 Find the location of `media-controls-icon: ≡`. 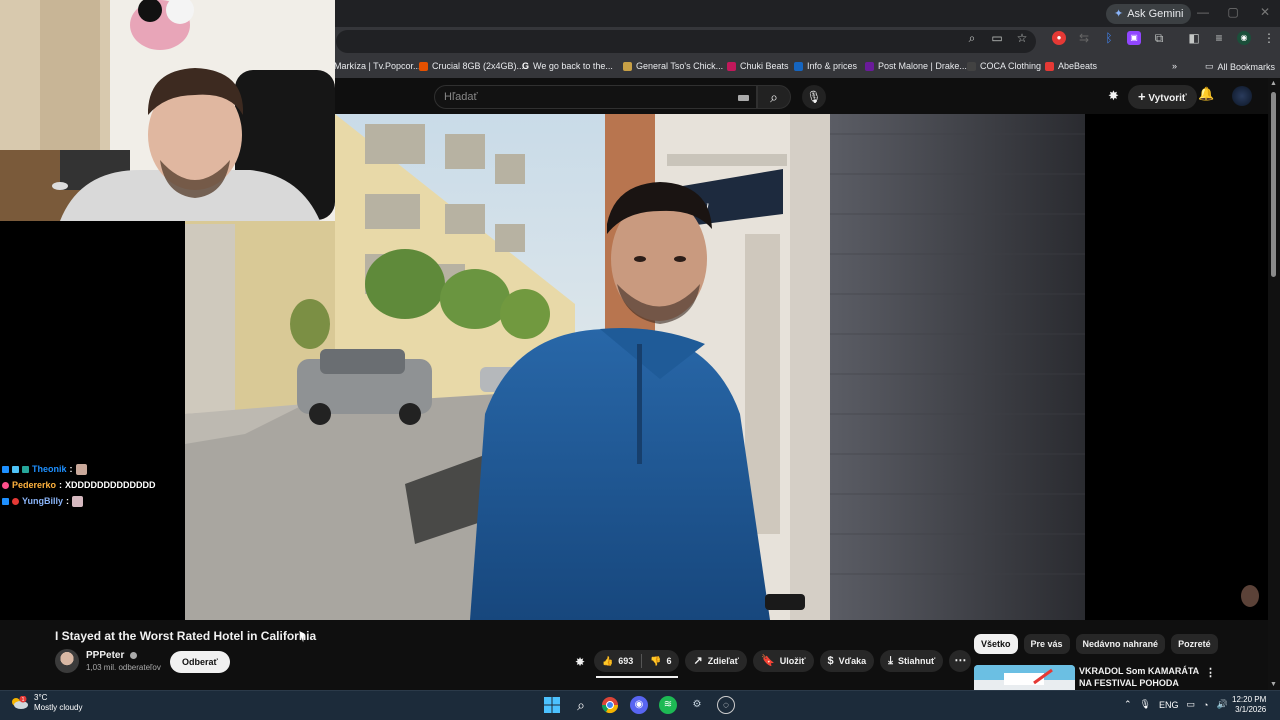

media-controls-icon: ≡ is located at coordinates (1219, 38).